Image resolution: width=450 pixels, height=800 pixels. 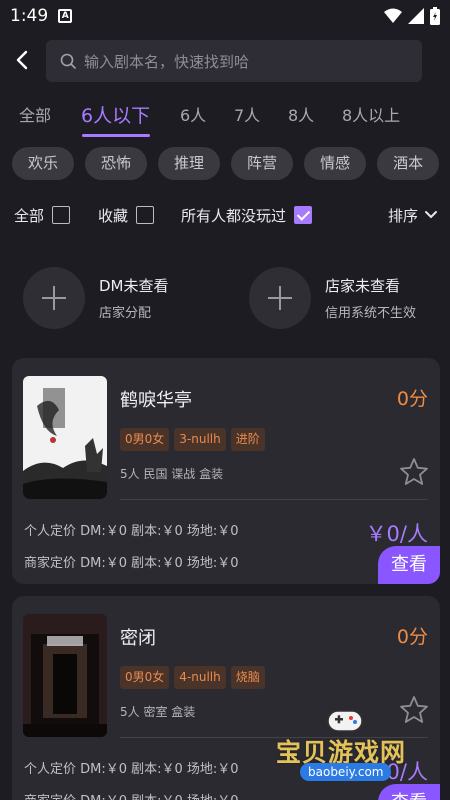 I want to click on player-count-tabs: 全部 6人以下 6人 7人 8人 8人以上, so click(x=225, y=117).